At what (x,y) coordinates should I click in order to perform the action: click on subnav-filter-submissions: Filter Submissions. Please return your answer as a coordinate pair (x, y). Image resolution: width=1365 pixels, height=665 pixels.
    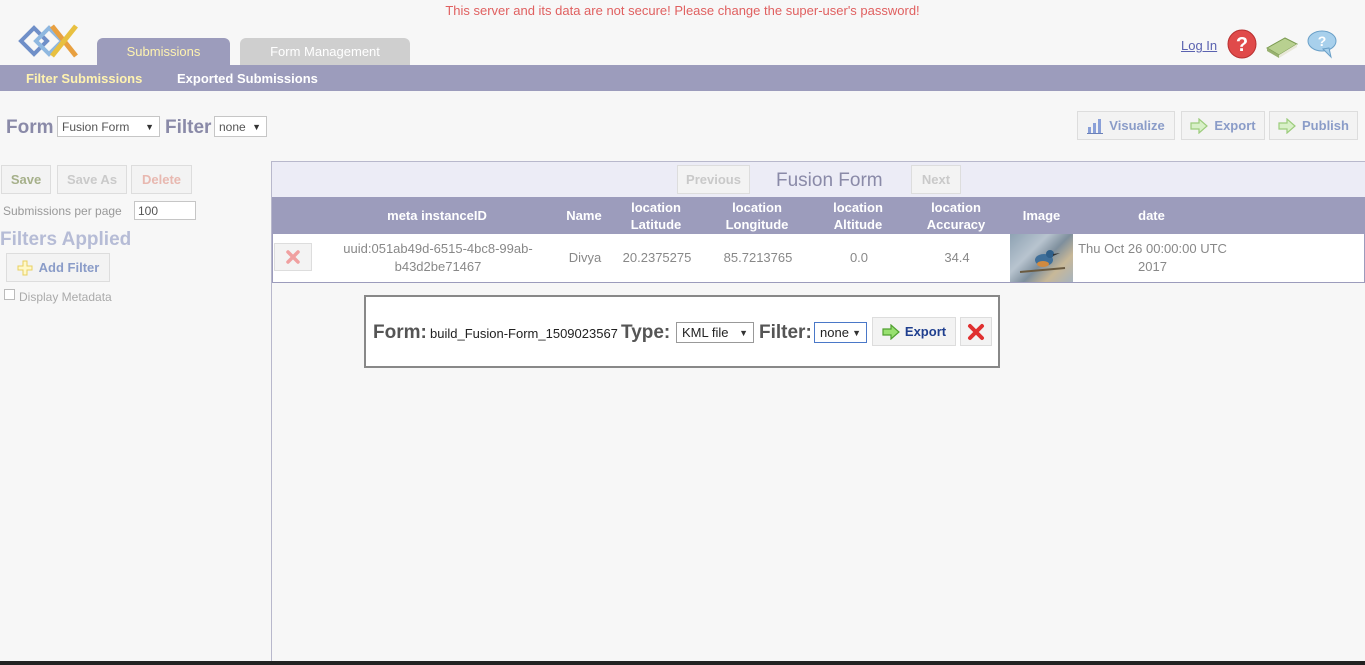
    Looking at the image, I should click on (84, 78).